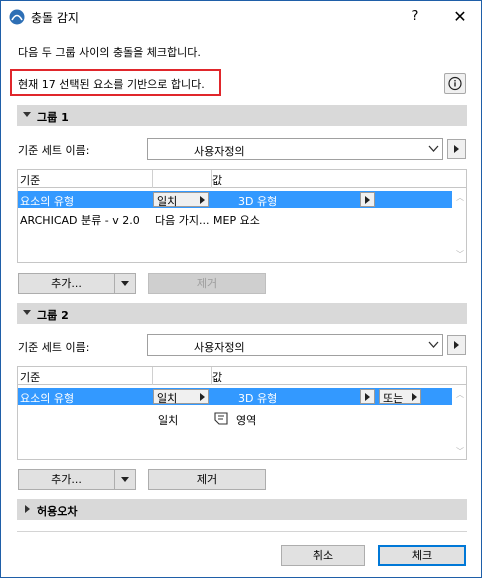 Image resolution: width=482 pixels, height=578 pixels. What do you see at coordinates (207, 283) in the screenshot?
I see `group1-remove-button: 제거` at bounding box center [207, 283].